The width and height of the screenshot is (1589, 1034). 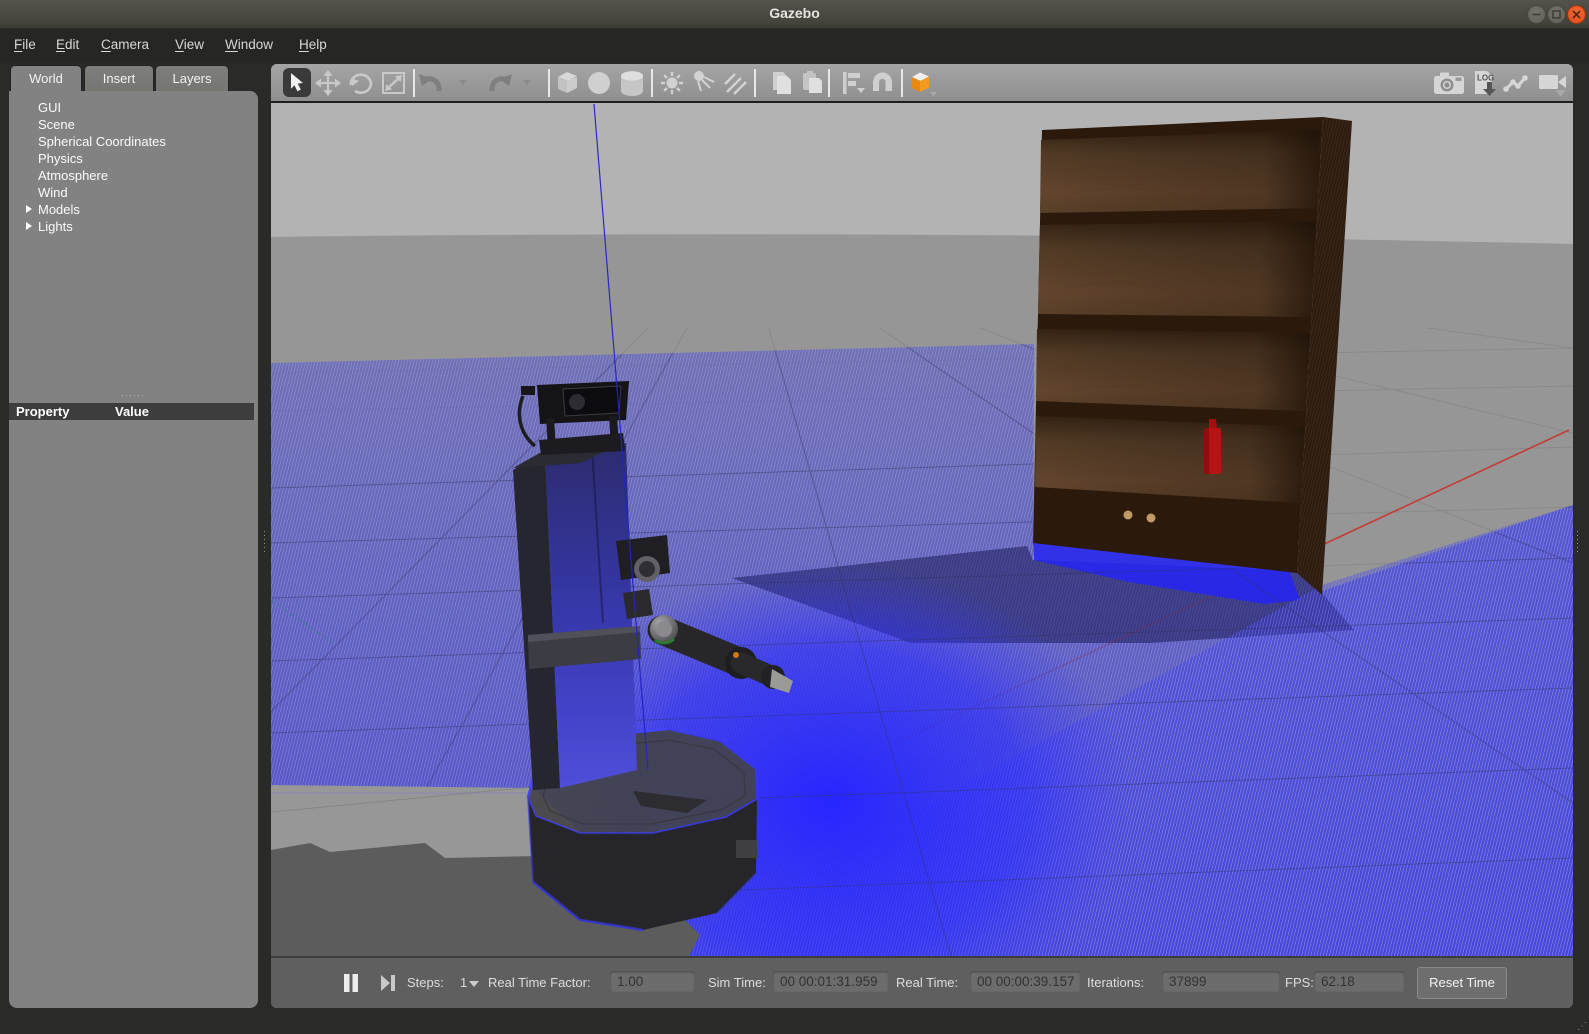 I want to click on svg-text: LOG, so click(x=1485, y=78).